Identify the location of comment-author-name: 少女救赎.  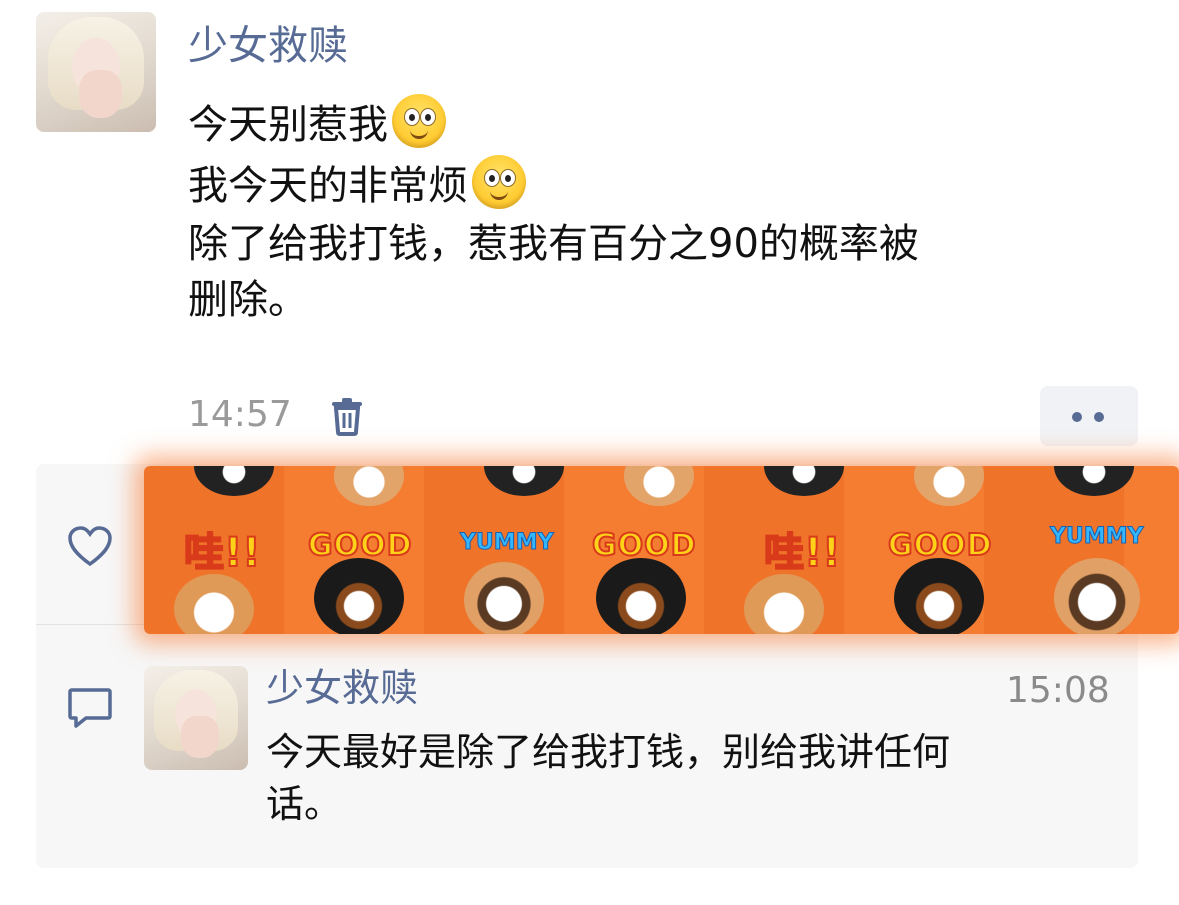
(342, 688).